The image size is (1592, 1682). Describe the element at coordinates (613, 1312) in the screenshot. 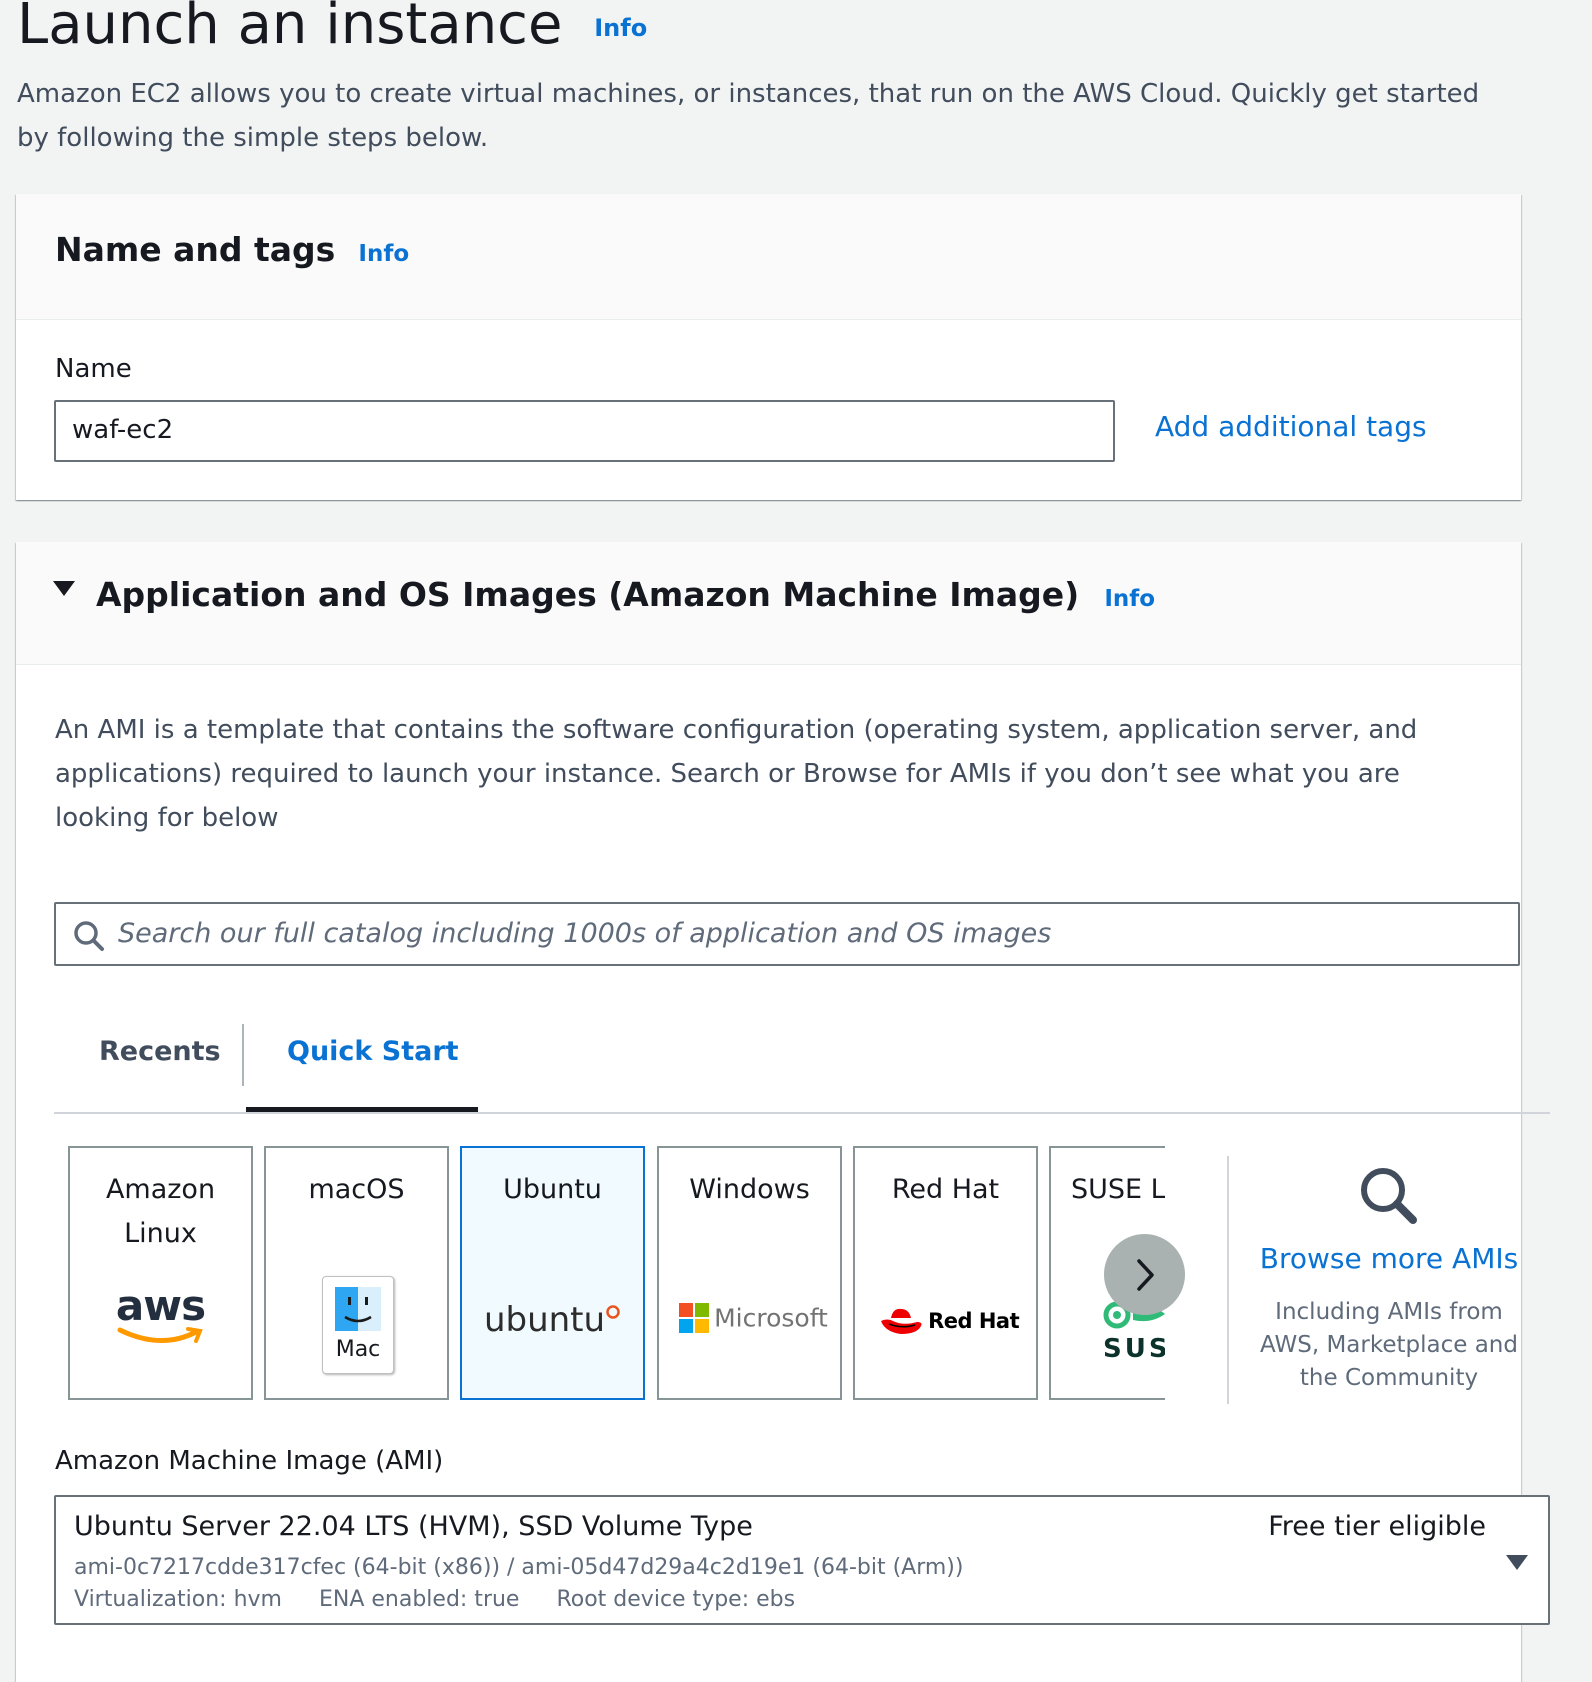

I see `ubuntu-circle-icon` at that location.